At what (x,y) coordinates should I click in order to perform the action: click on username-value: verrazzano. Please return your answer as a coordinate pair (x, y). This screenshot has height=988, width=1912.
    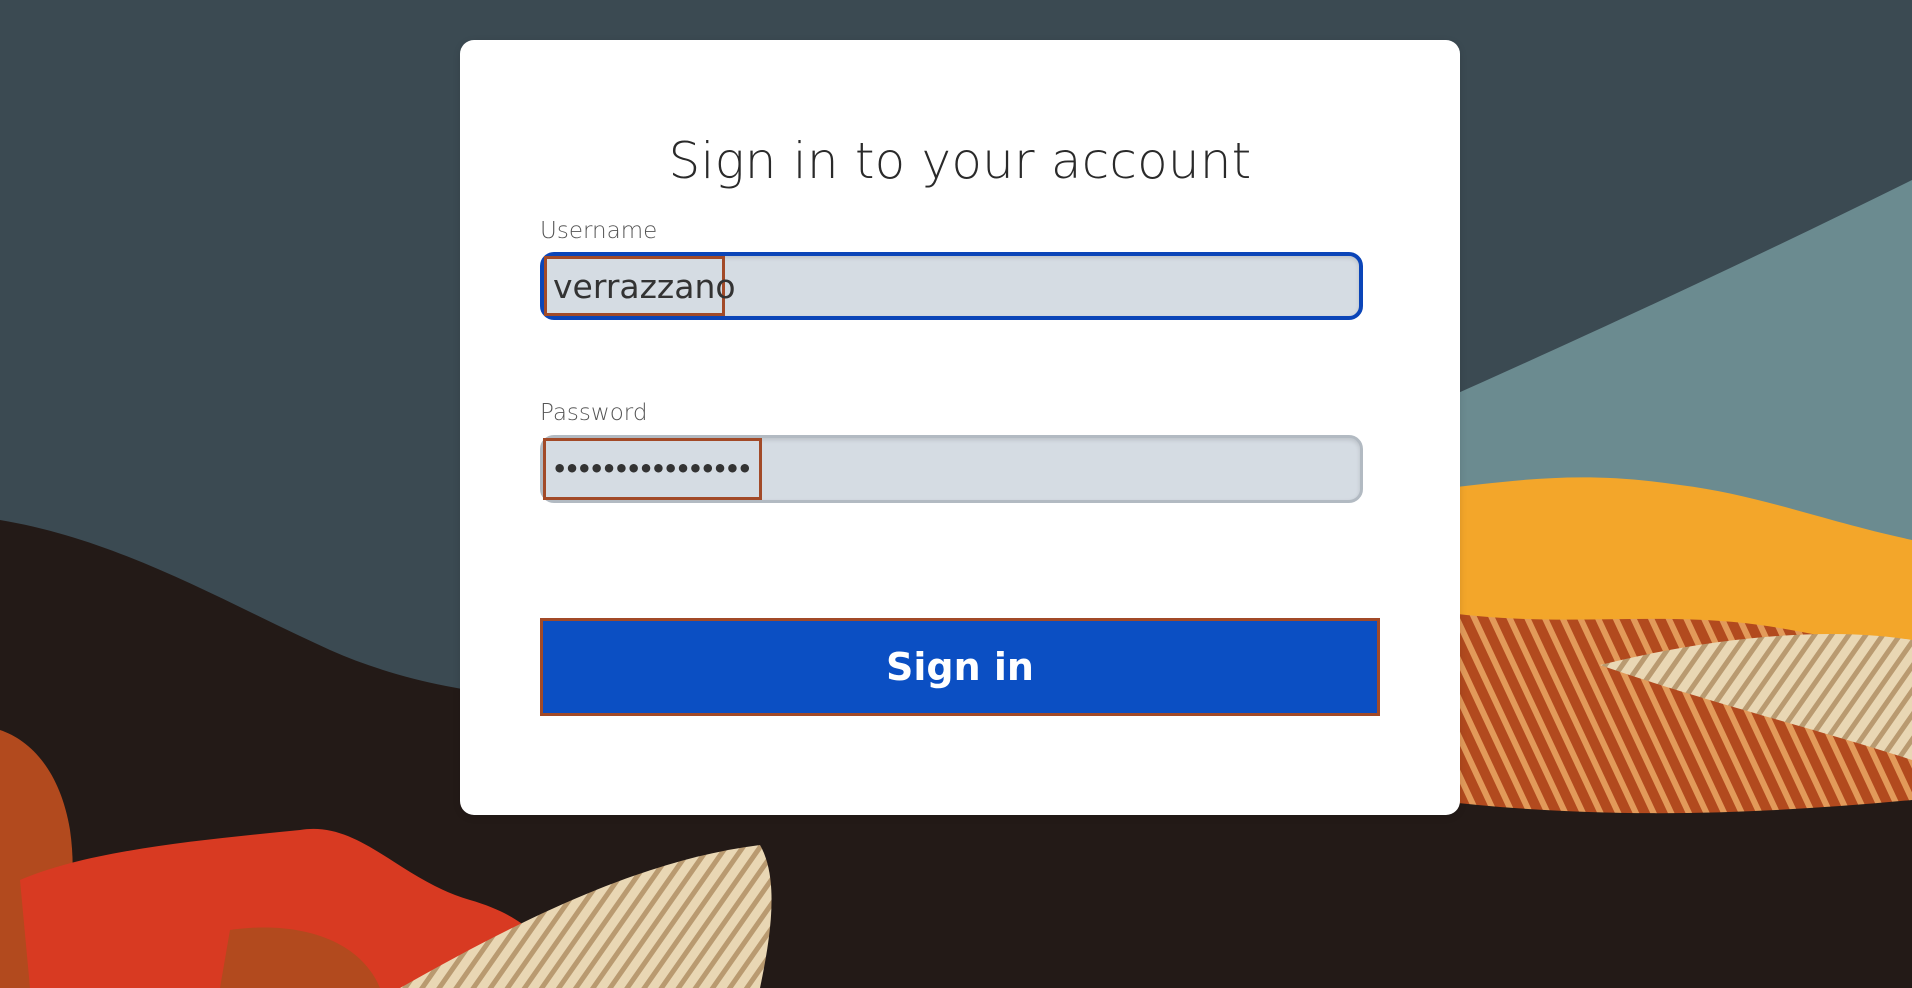
    Looking at the image, I should click on (640, 286).